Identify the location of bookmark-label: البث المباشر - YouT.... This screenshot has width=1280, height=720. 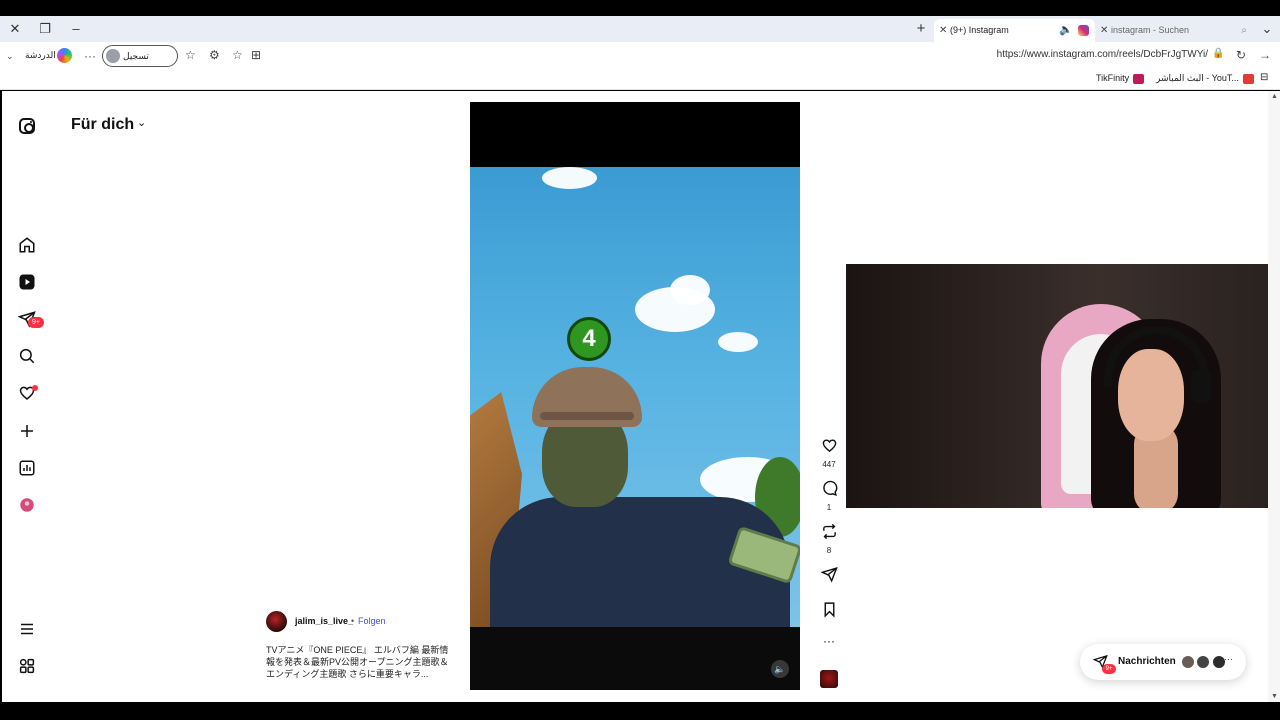
(1197, 78).